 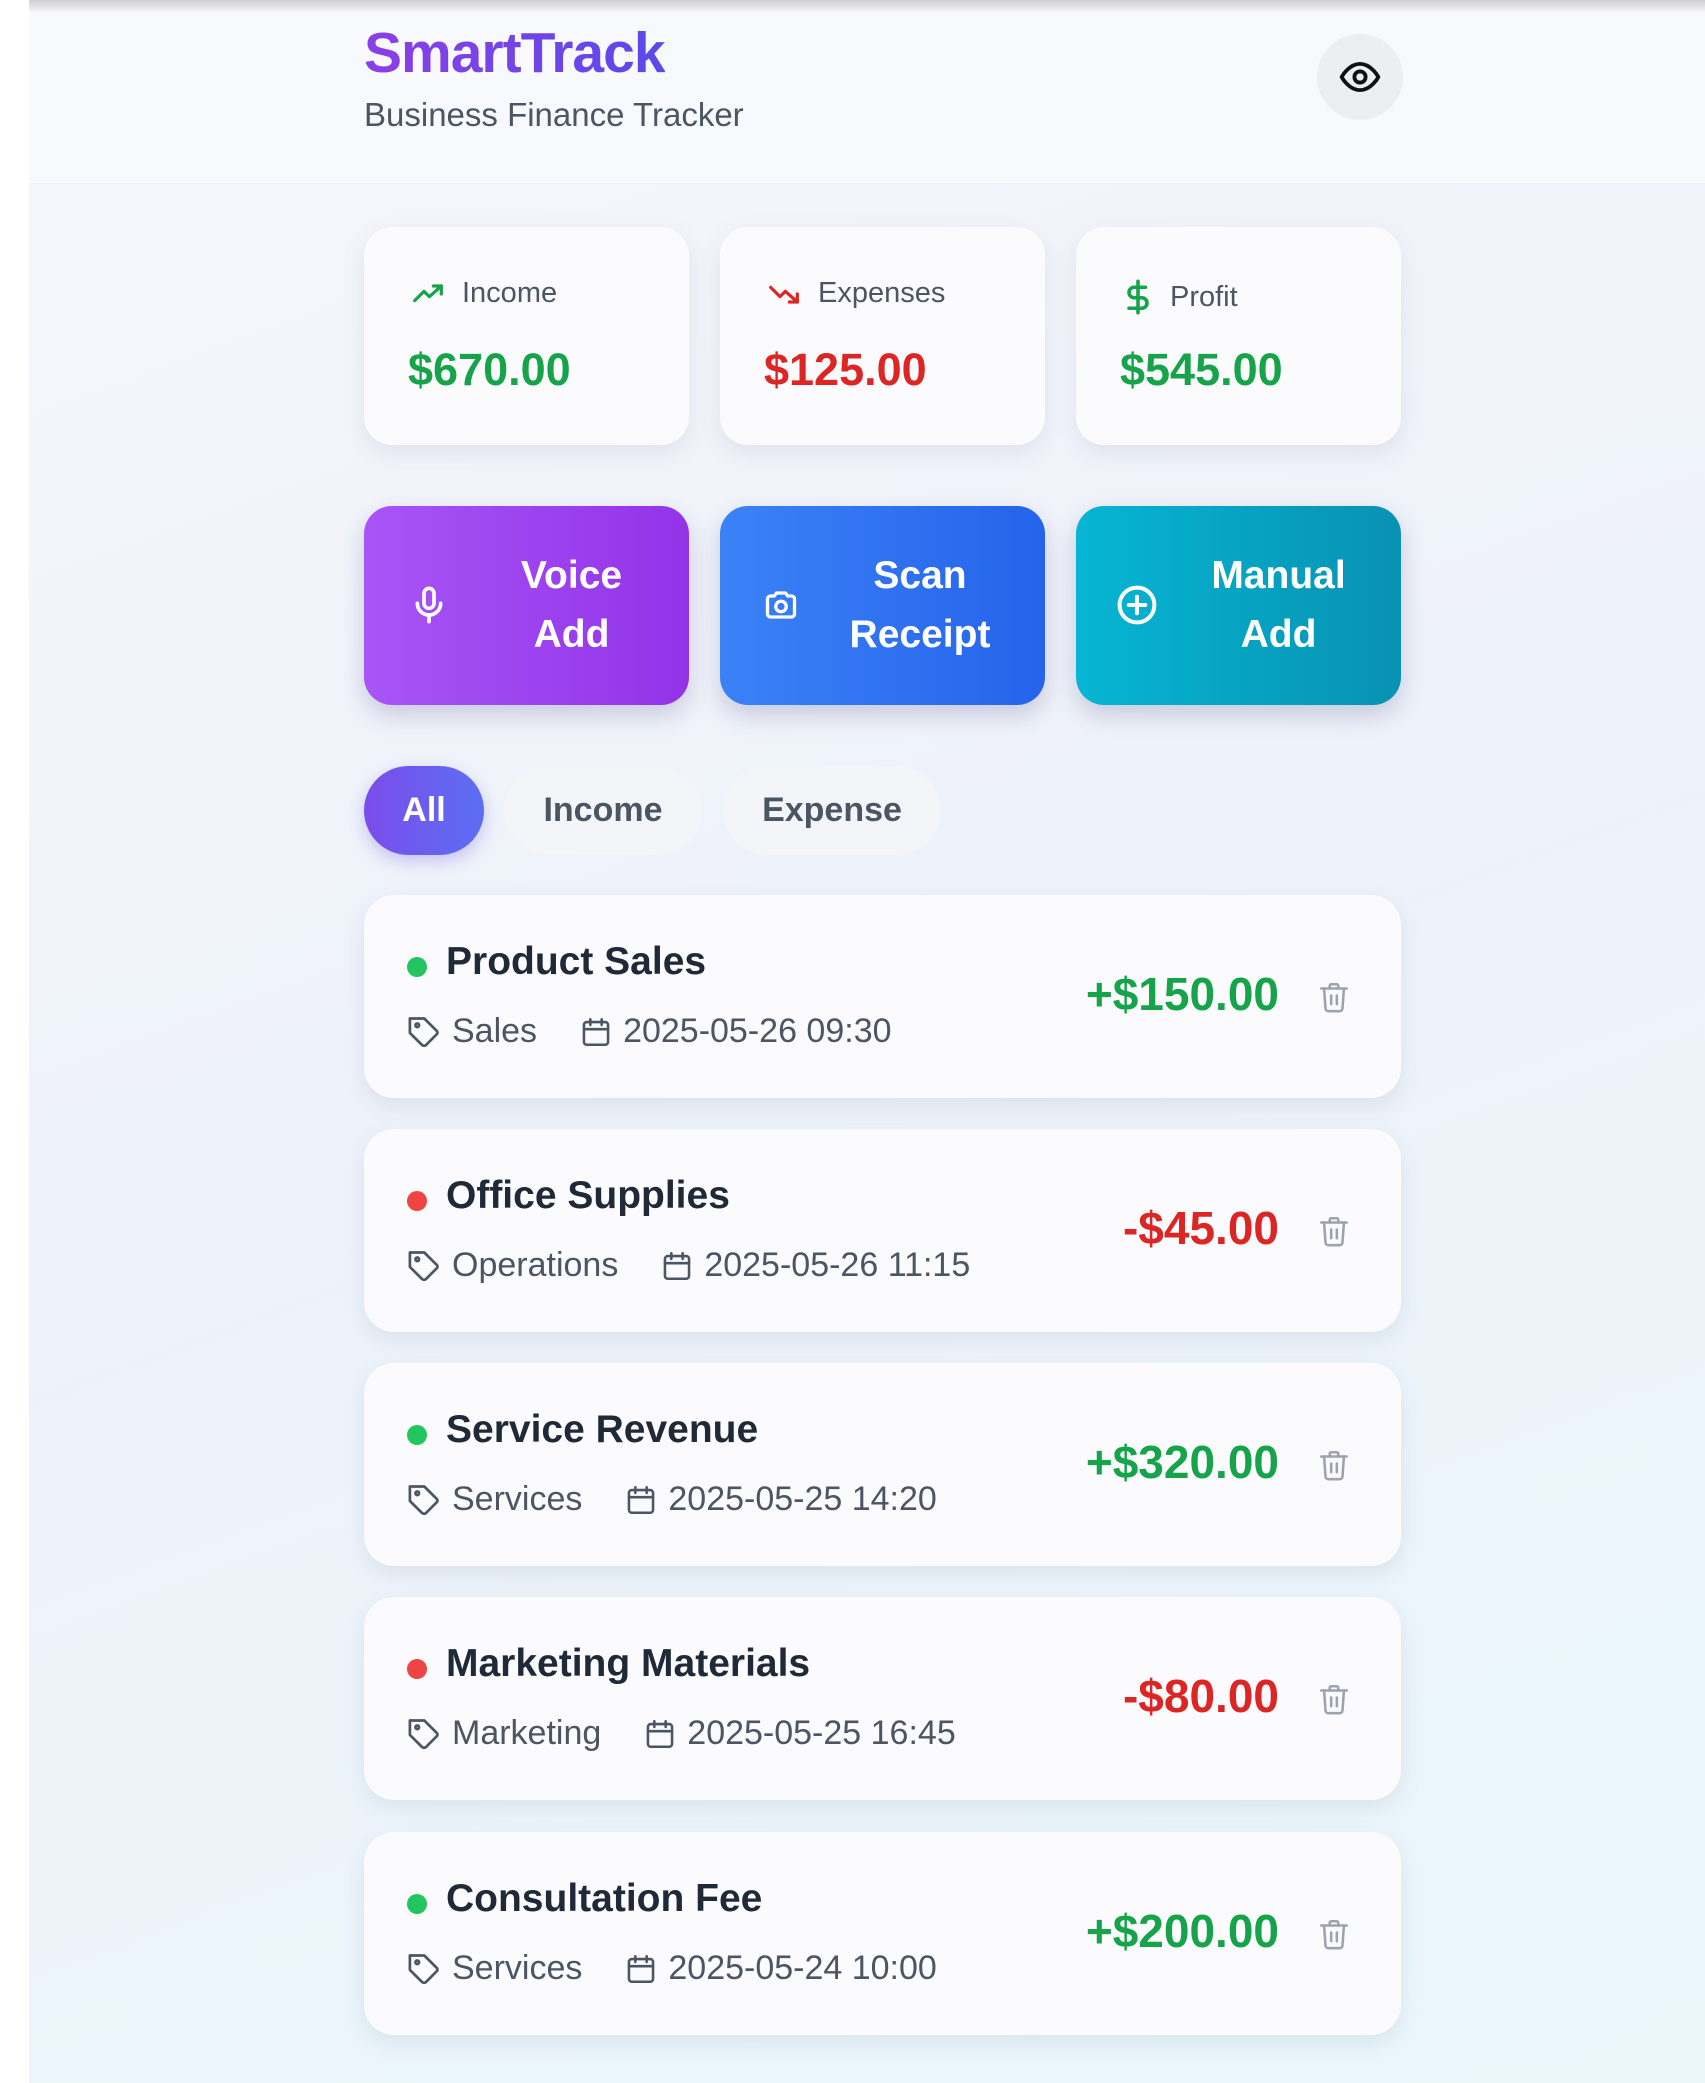 I want to click on transaction-datetime: 2025-05-25 14:20, so click(x=802, y=1499).